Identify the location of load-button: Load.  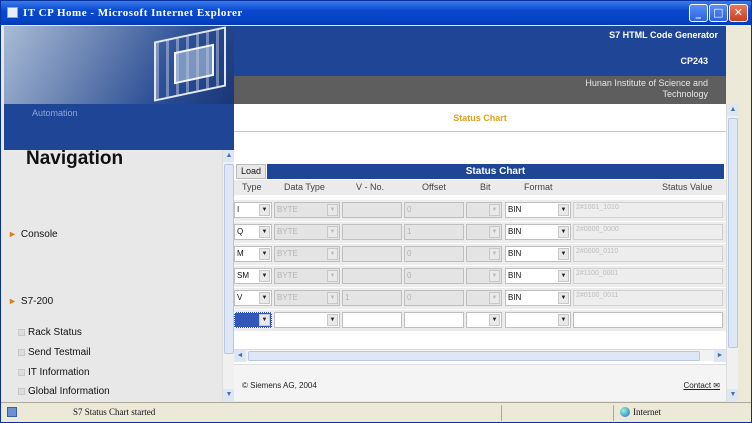
(251, 171).